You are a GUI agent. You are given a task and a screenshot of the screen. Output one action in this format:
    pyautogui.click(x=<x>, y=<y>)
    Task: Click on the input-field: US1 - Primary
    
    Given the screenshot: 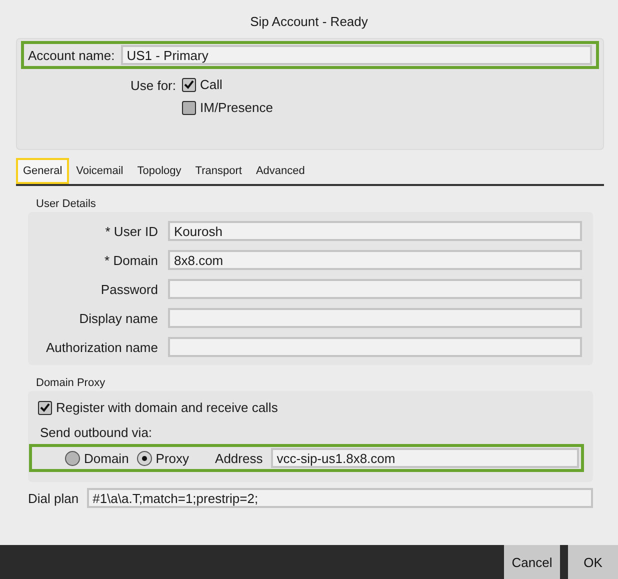 What is the action you would take?
    pyautogui.click(x=356, y=55)
    